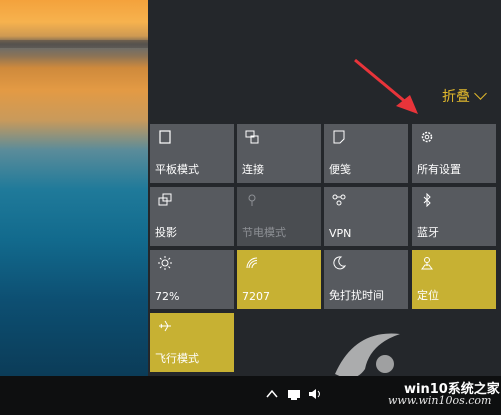 Image resolution: width=501 pixels, height=415 pixels. Describe the element at coordinates (253, 169) in the screenshot. I see `tile-label: 连接` at that location.